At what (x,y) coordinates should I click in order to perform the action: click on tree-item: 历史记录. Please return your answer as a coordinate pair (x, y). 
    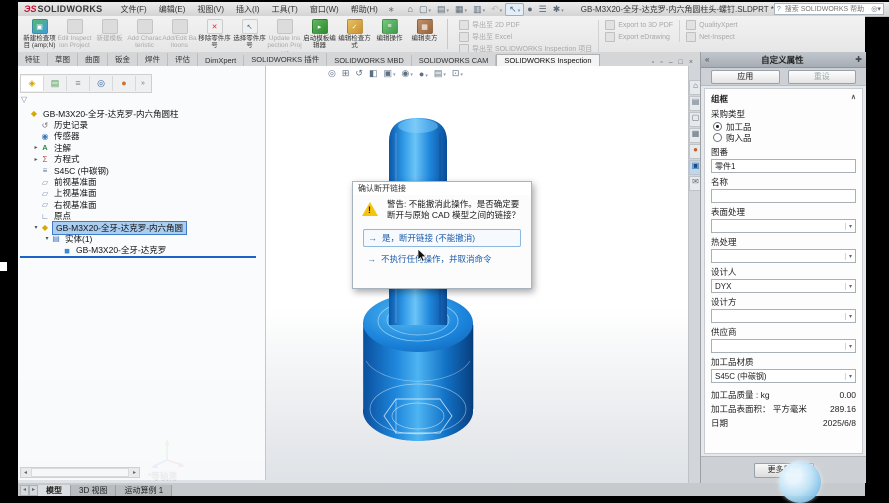
    Looking at the image, I should click on (141, 124).